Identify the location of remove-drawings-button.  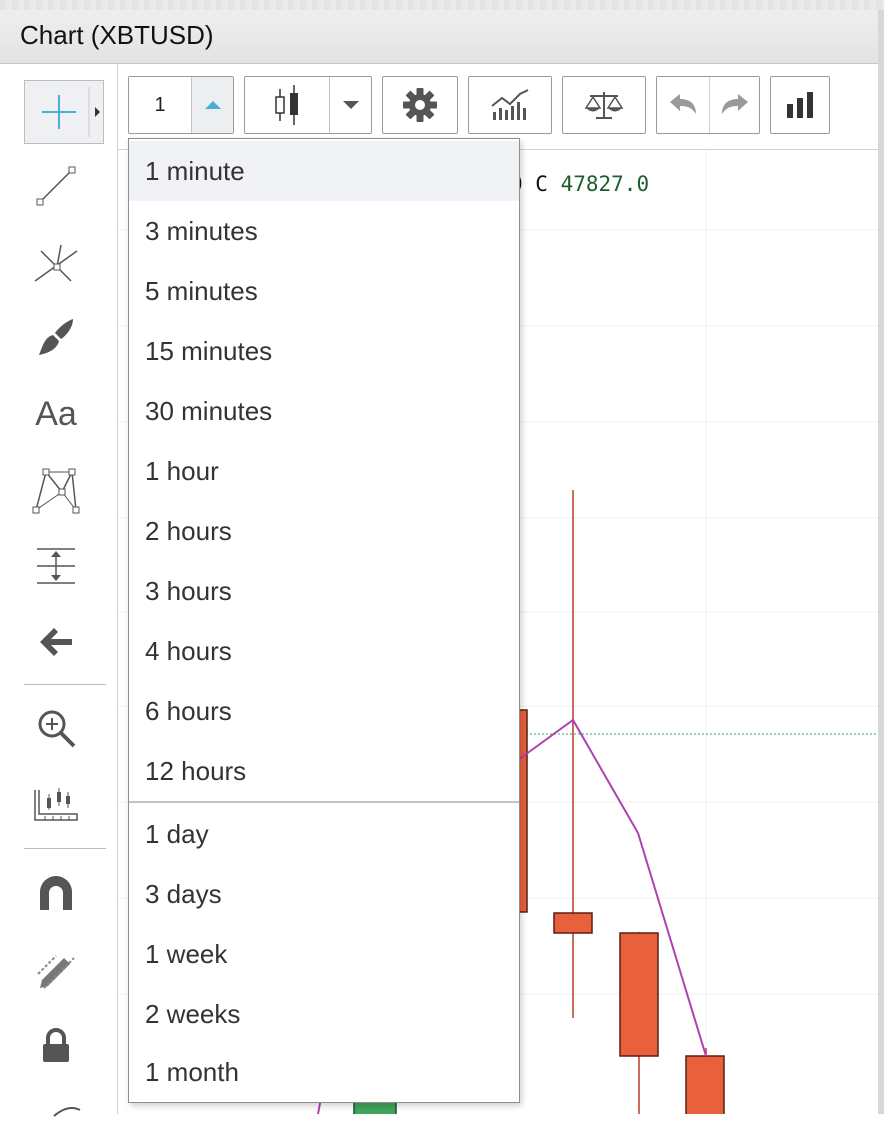
(56, 642).